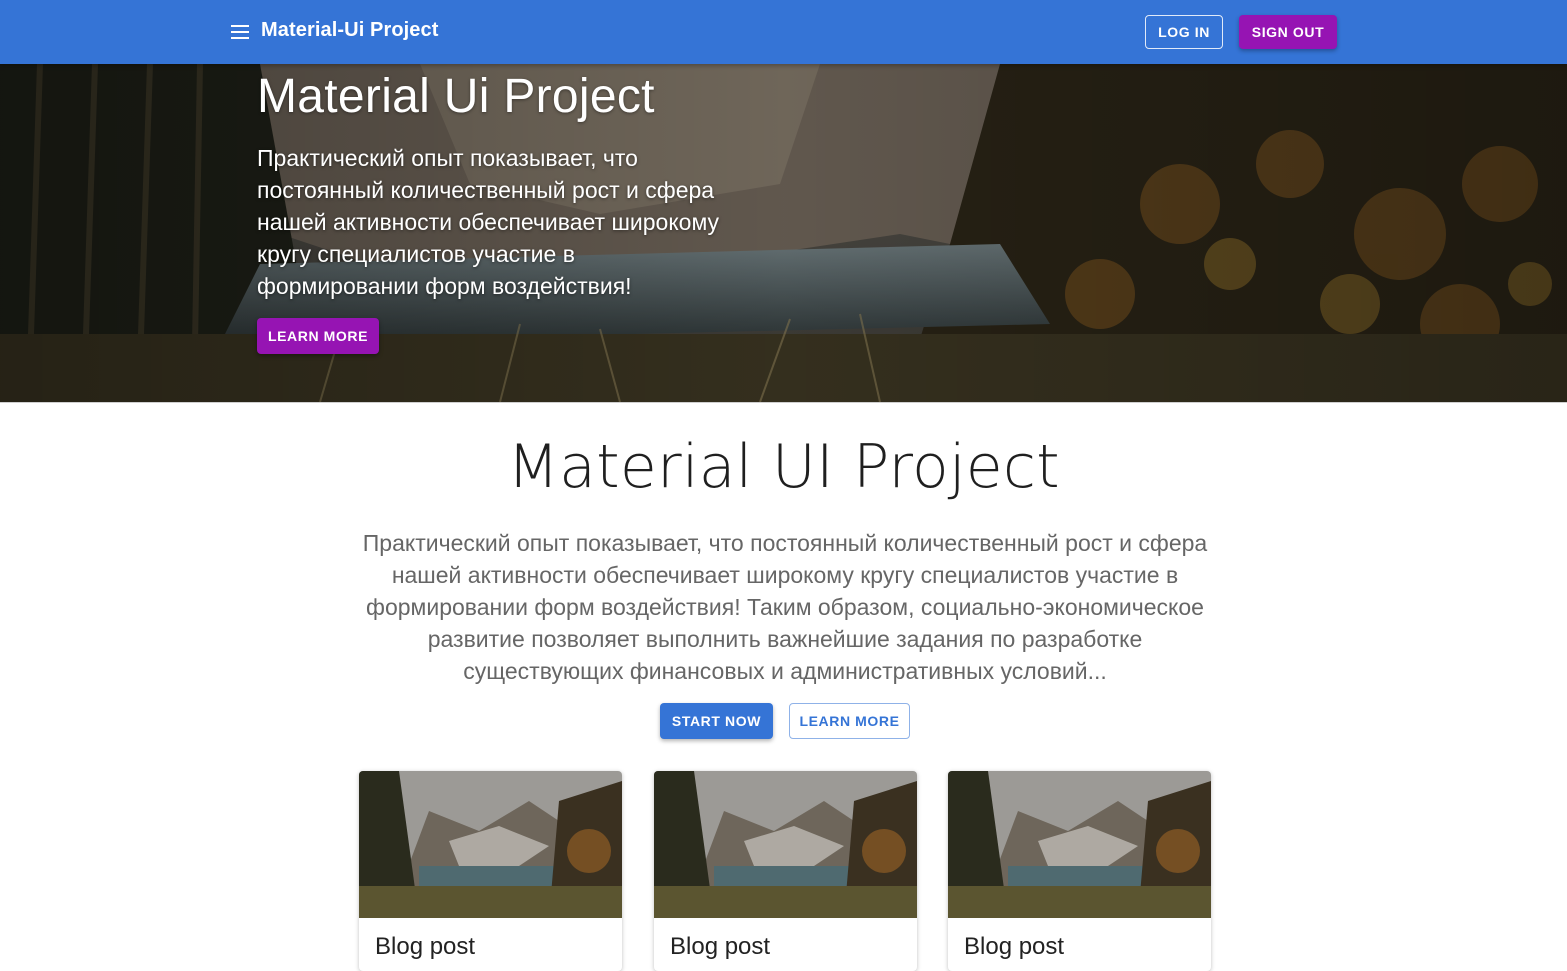 This screenshot has height=971, width=1567. Describe the element at coordinates (783, 32) in the screenshot. I see `app-bar: Material-Ui Project LOG IN SIGN OUT` at that location.